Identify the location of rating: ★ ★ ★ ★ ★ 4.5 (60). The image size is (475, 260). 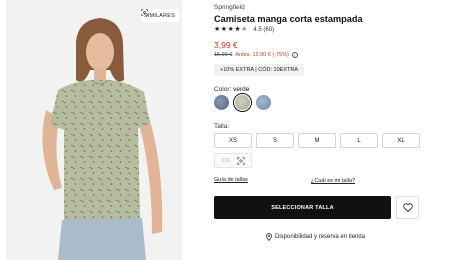
(244, 29).